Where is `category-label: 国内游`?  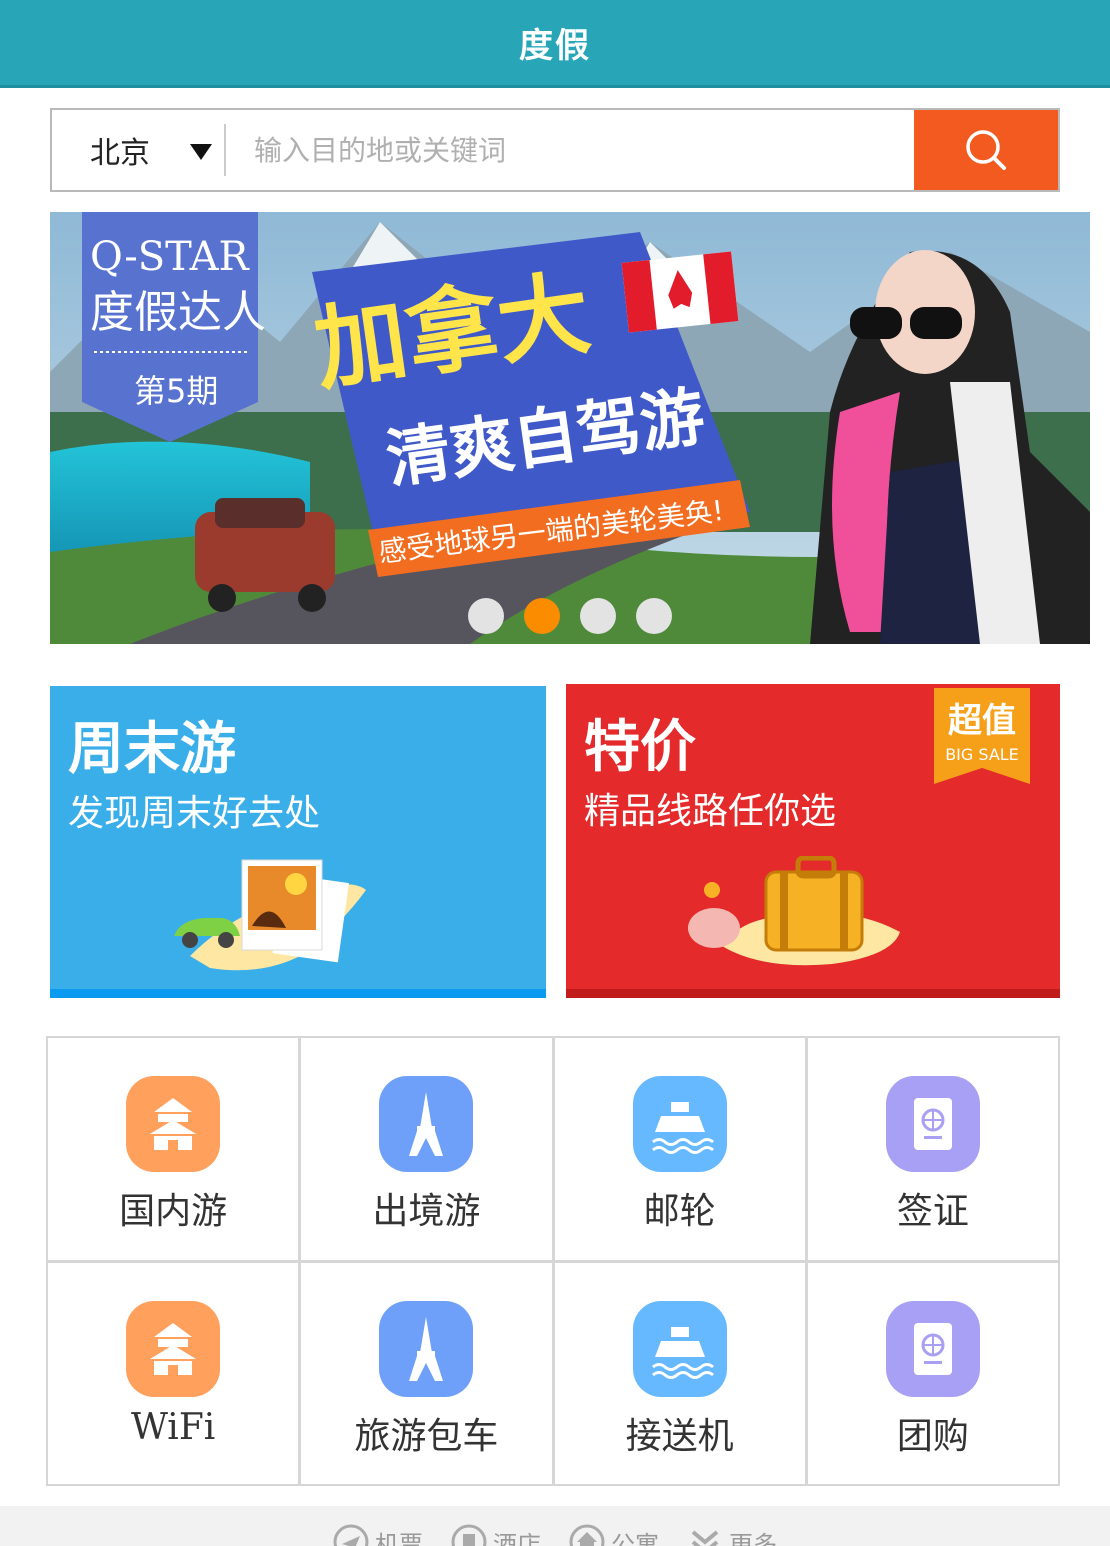
category-label: 国内游 is located at coordinates (173, 1211).